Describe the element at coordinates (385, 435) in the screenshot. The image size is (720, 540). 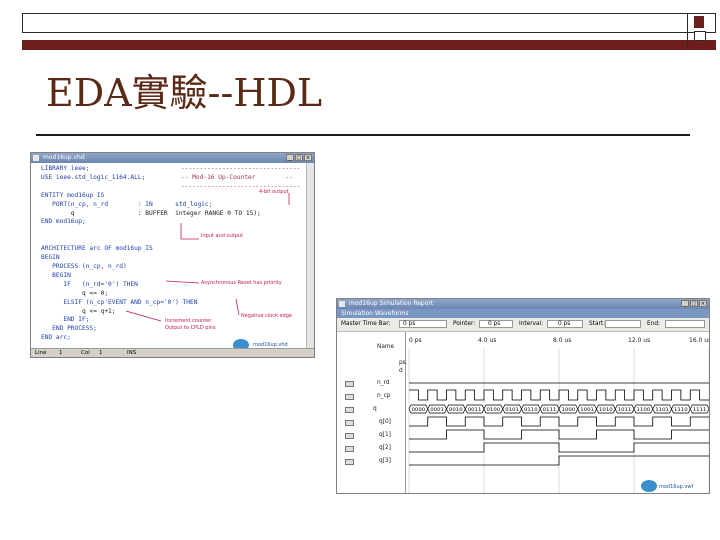
I see `signal-name: q[1]` at that location.